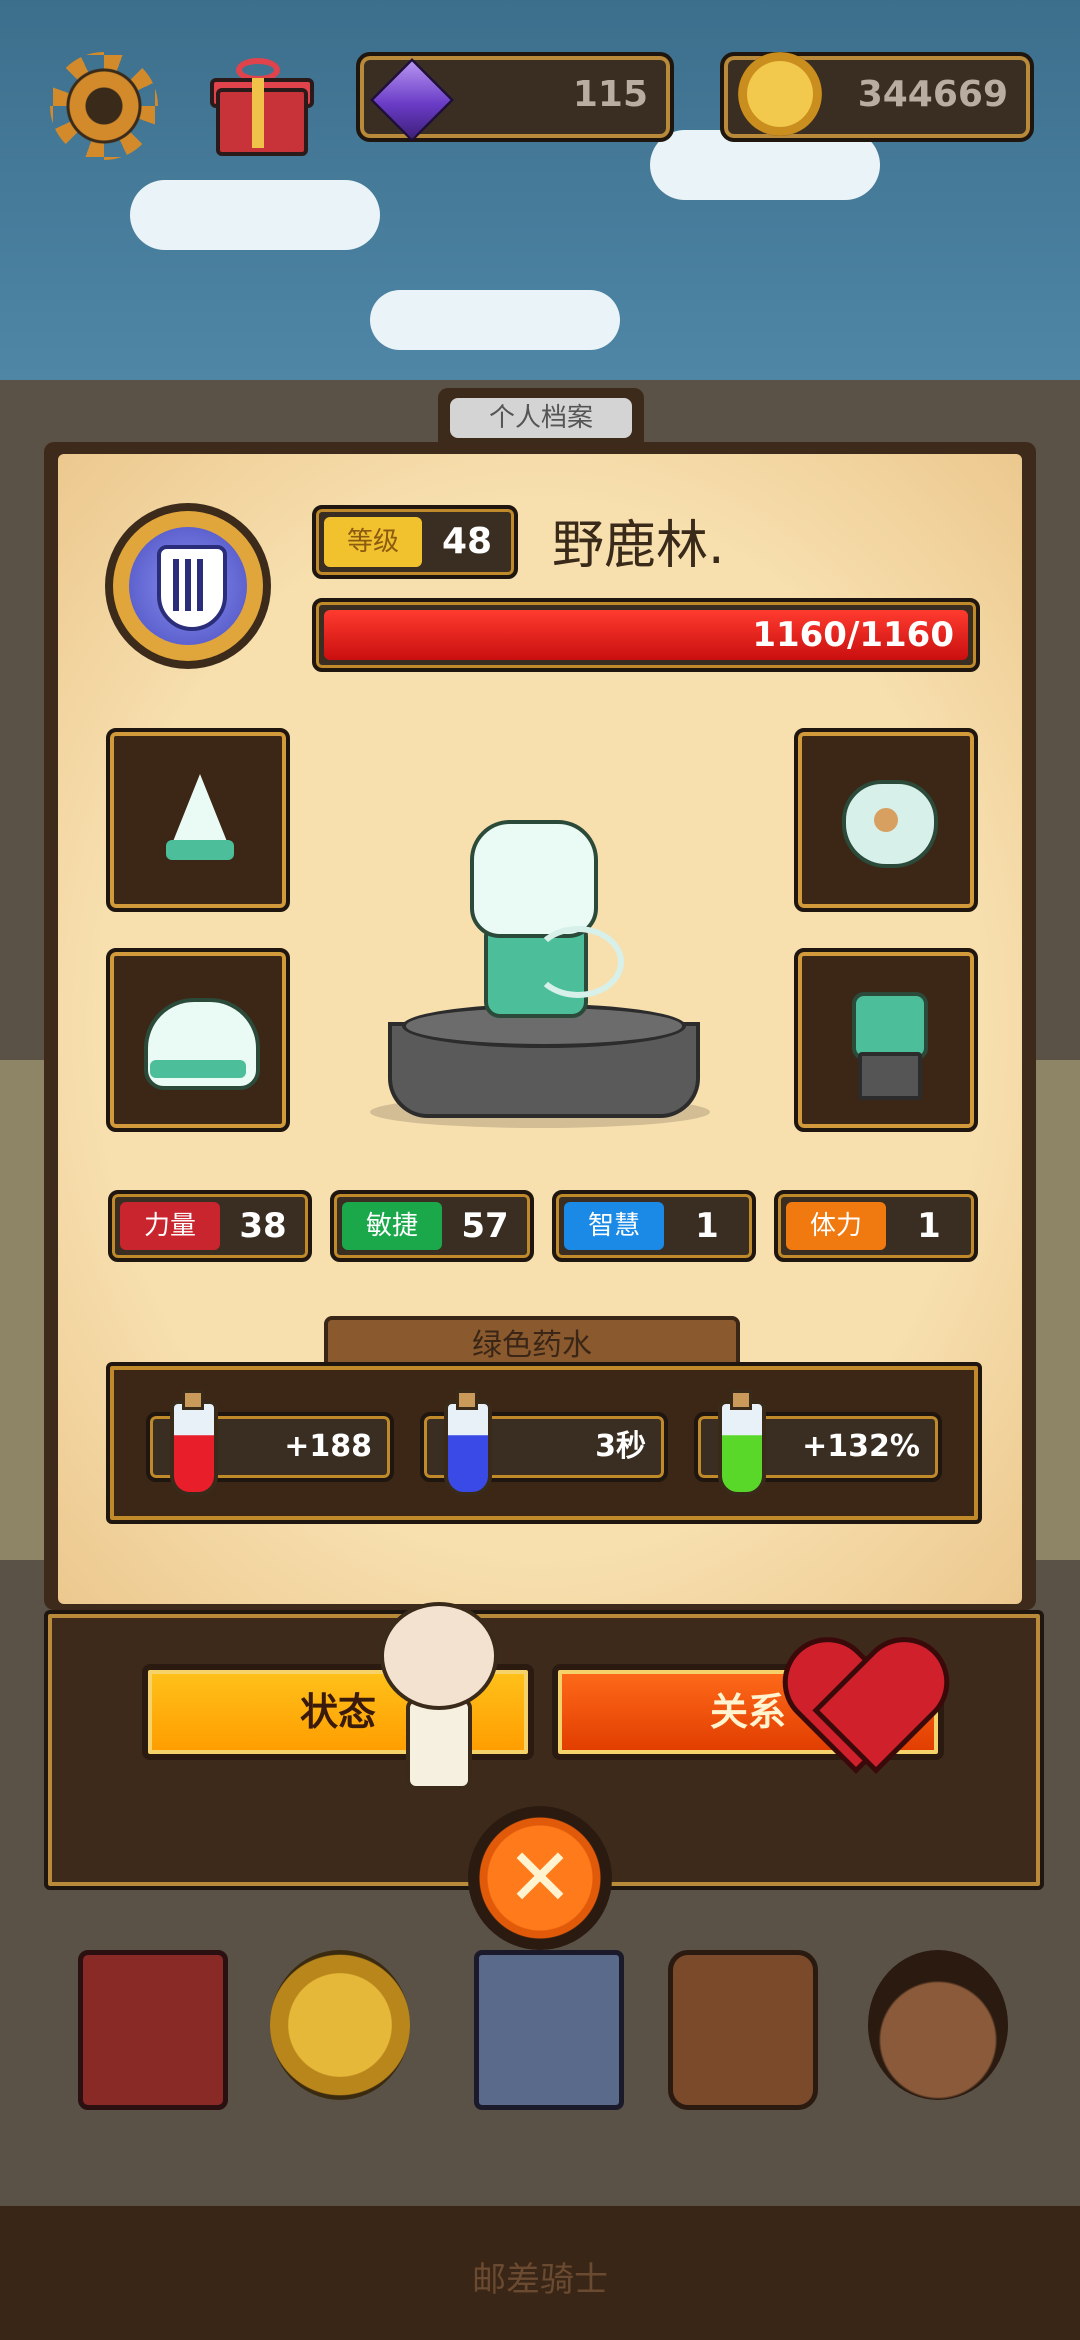 This screenshot has height=2340, width=1080. Describe the element at coordinates (638, 546) in the screenshot. I see `player-name: 野鹿林.` at that location.